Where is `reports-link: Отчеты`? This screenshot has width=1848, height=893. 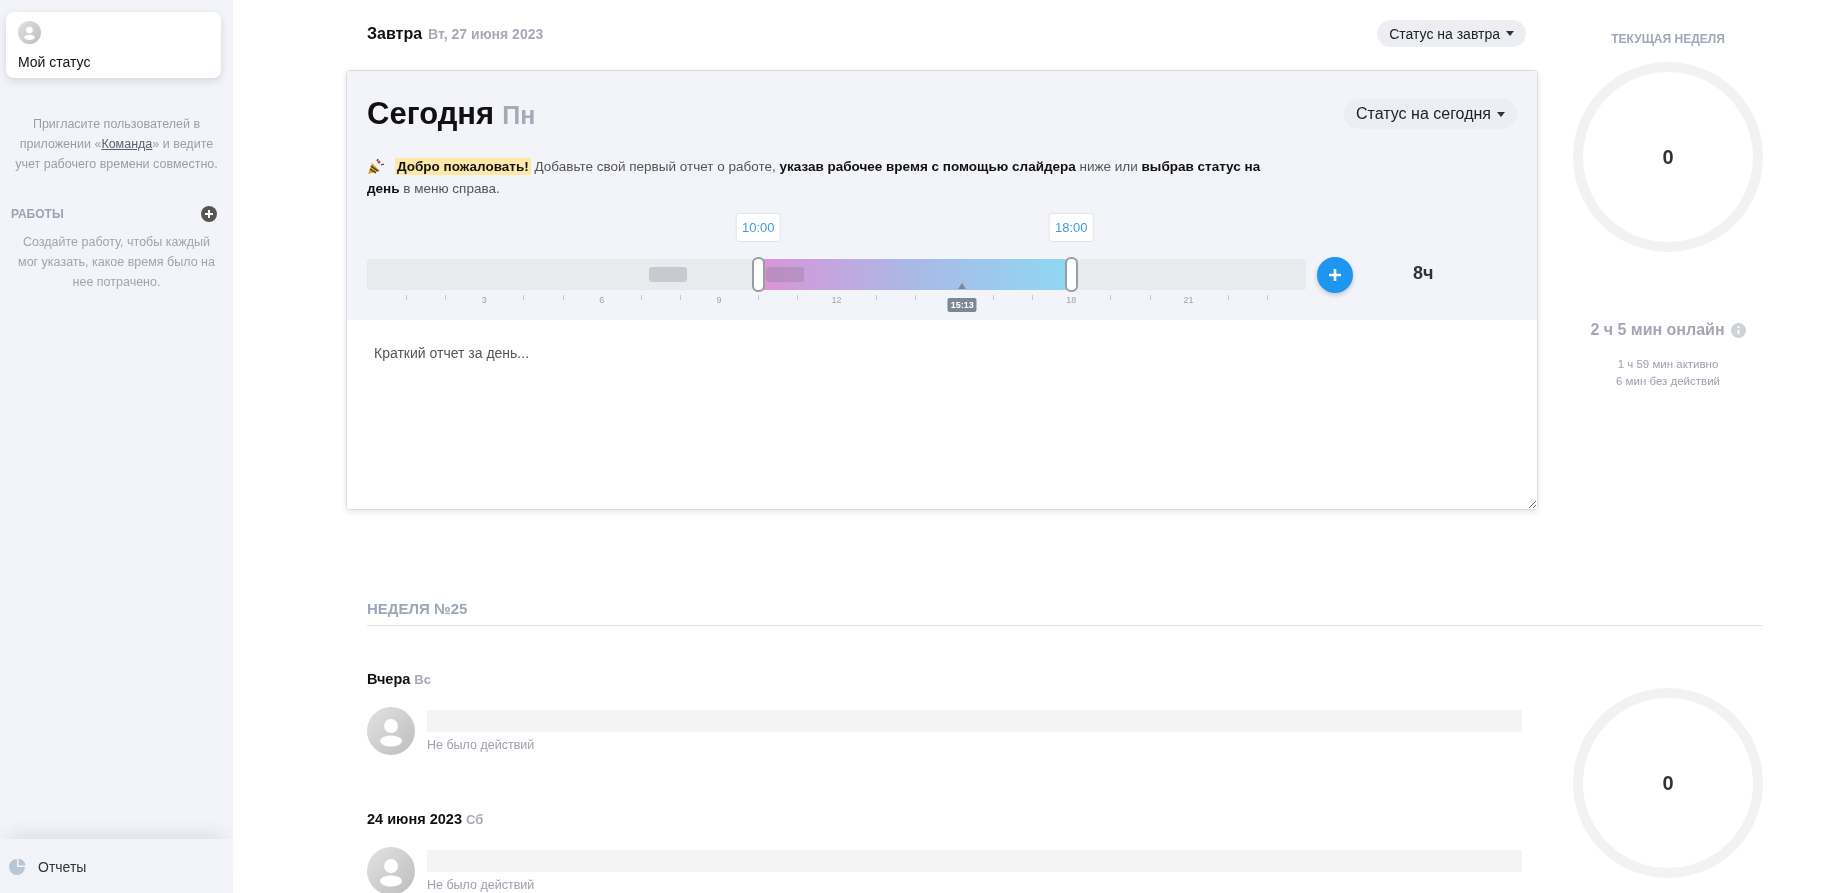
reports-link: Отчеты is located at coordinates (62, 867).